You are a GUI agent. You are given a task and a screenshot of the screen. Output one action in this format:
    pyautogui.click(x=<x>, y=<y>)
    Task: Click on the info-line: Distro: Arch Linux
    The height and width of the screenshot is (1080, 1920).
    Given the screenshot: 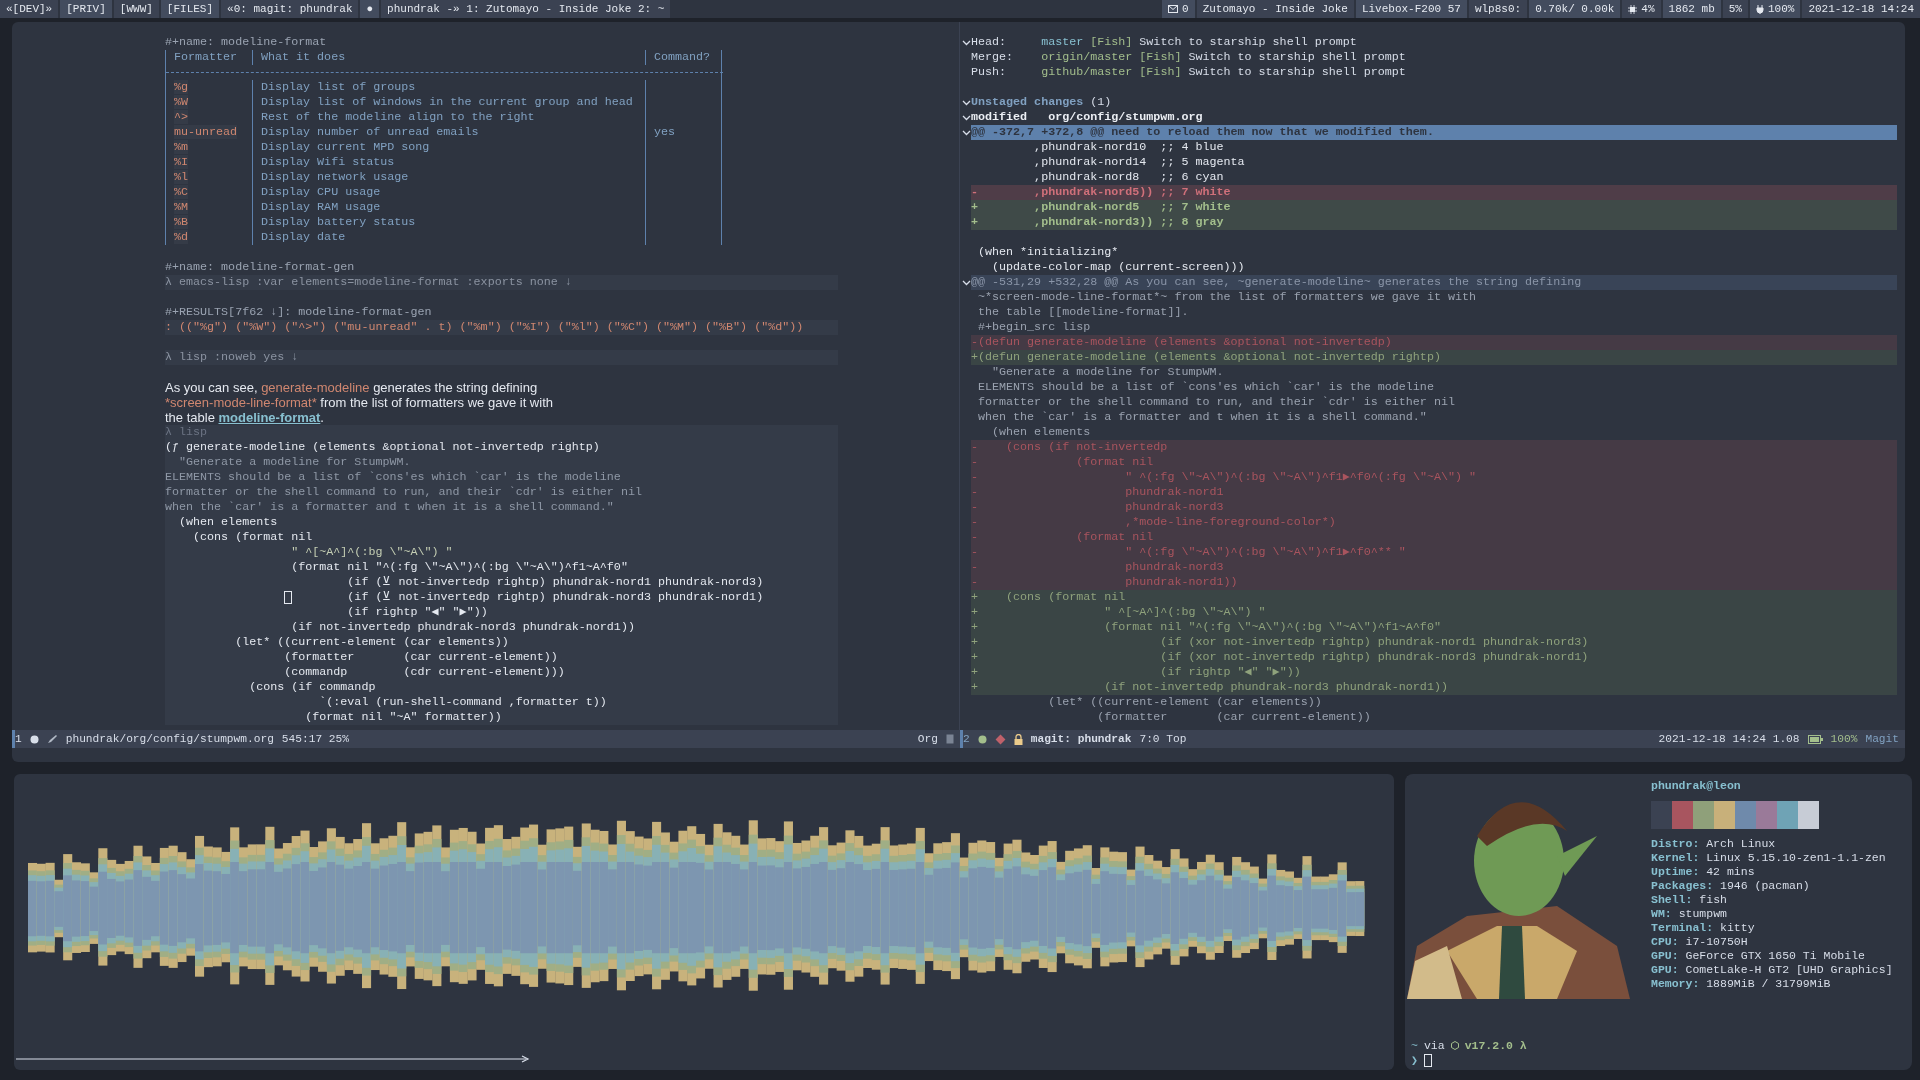 What is the action you would take?
    pyautogui.click(x=1714, y=844)
    